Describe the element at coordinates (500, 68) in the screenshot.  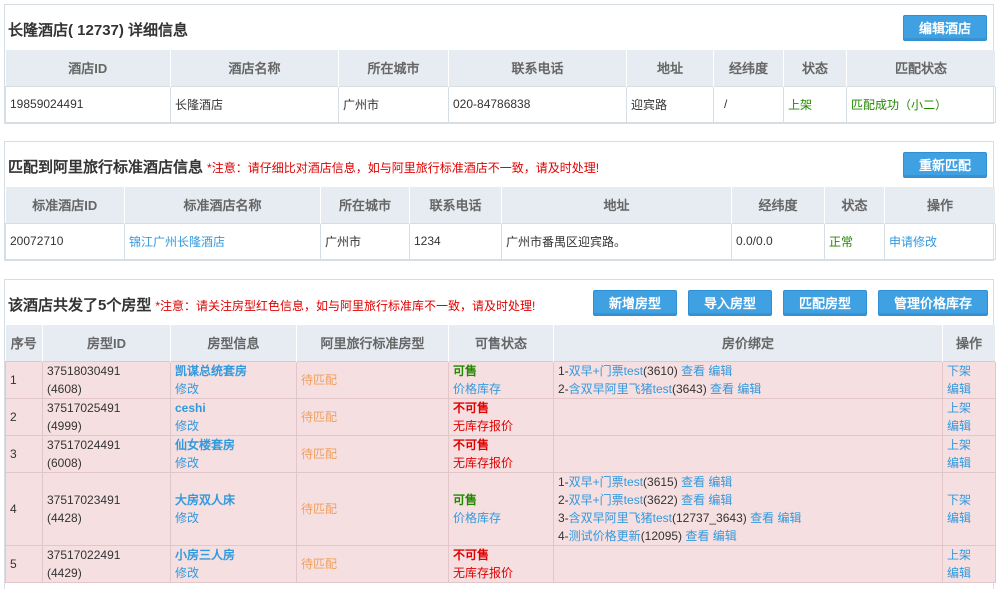
I see `hotel-detail-header-row: 酒店ID 酒店名称 所在城市 联系电话 地址 经纬度 状态 匹配状态` at that location.